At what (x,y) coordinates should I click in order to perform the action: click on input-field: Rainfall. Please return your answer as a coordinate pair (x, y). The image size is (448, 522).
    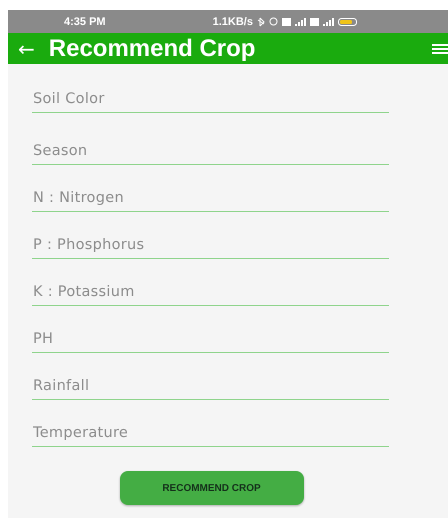
    Looking at the image, I should click on (210, 387).